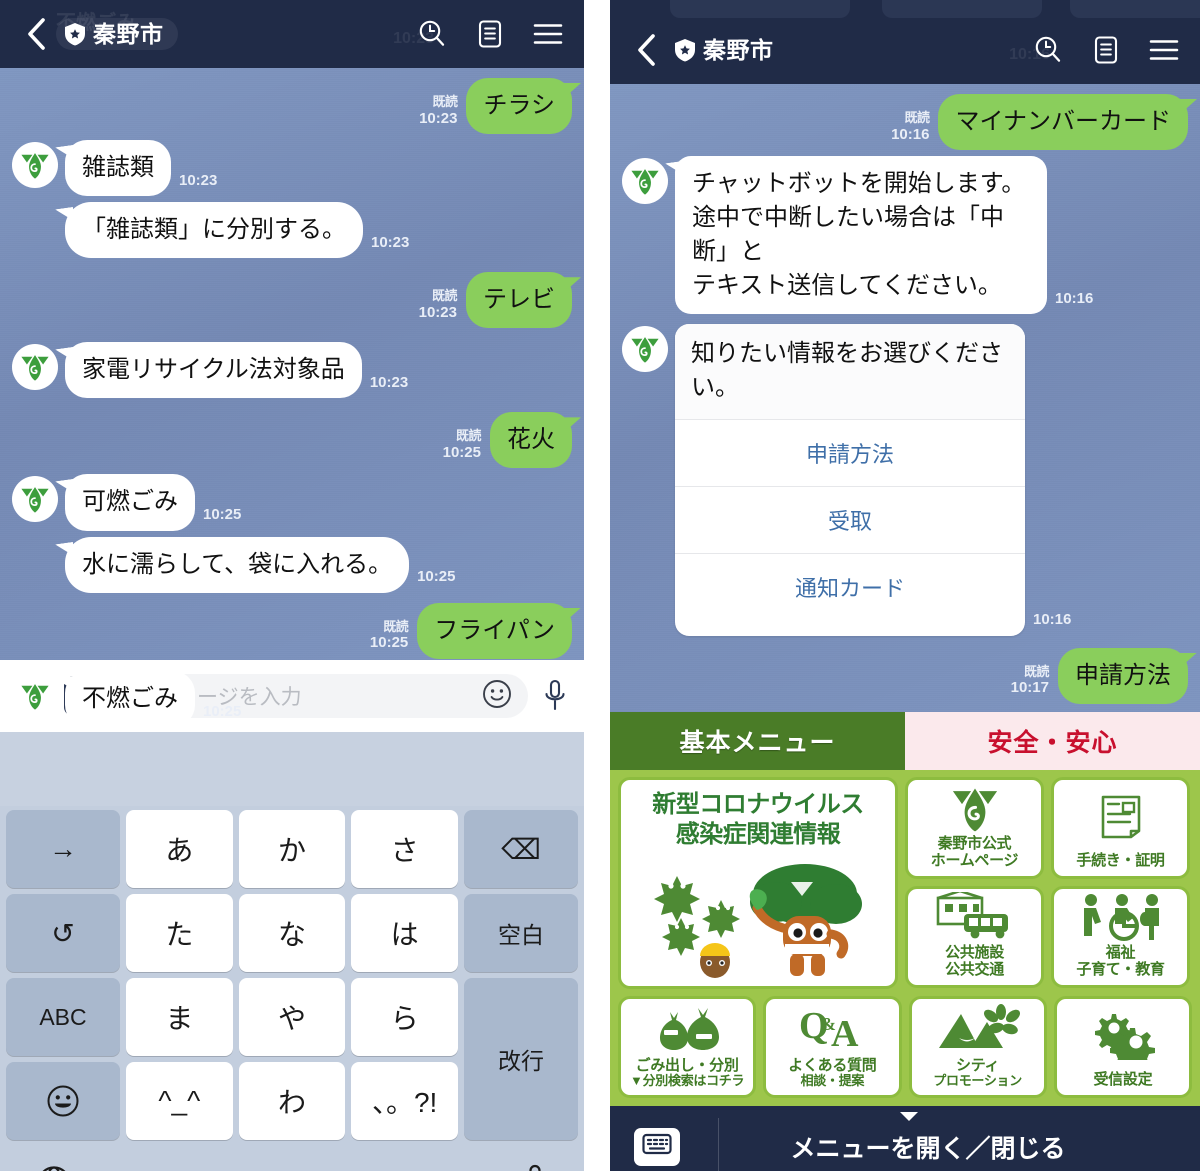 This screenshot has width=1200, height=1171. Describe the element at coordinates (1052, 620) in the screenshot. I see `timestamp: 10:16` at that location.